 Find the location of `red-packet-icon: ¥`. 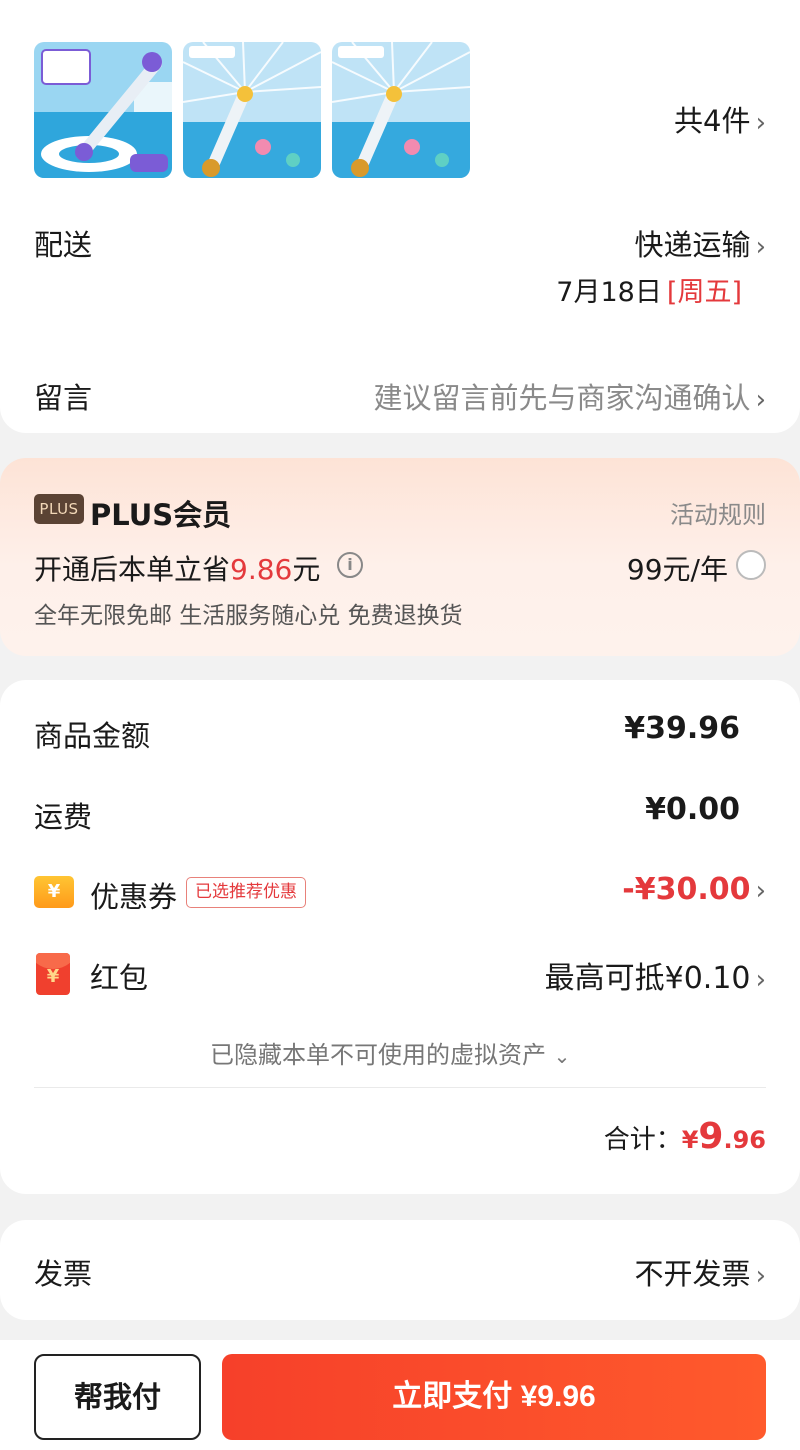

red-packet-icon: ¥ is located at coordinates (53, 974).